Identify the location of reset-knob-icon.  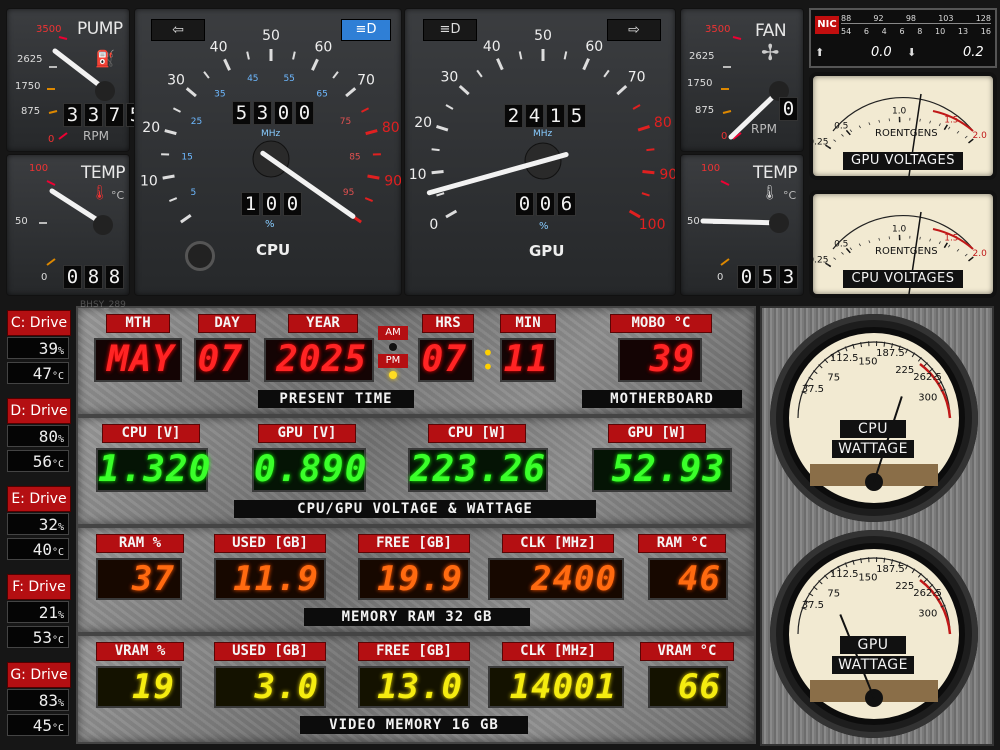
(200, 256).